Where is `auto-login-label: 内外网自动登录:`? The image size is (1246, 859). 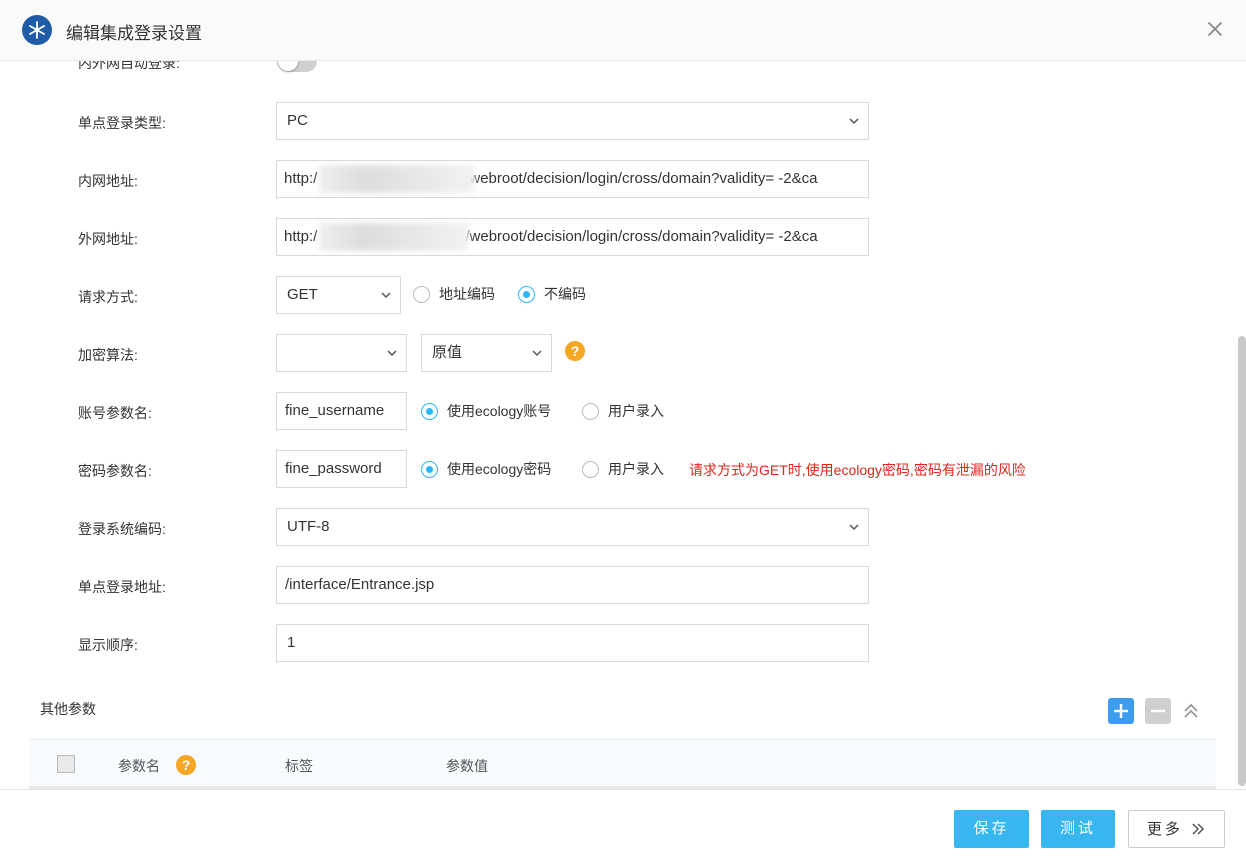
auto-login-label: 内外网自动登录: is located at coordinates (129, 66).